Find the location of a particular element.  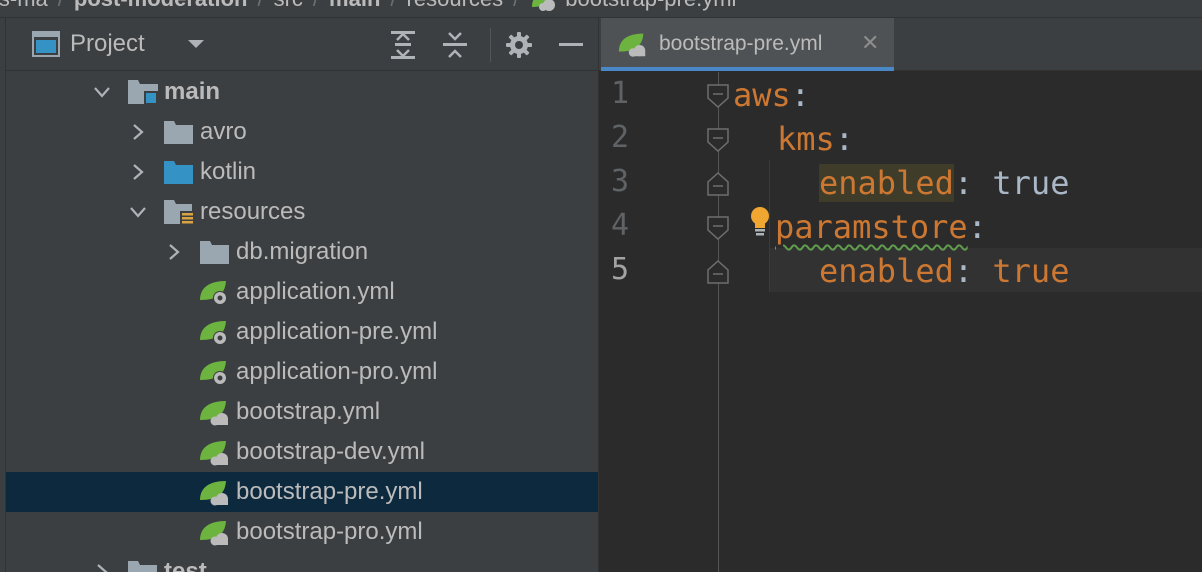

collapse-all-button is located at coordinates (455, 45).